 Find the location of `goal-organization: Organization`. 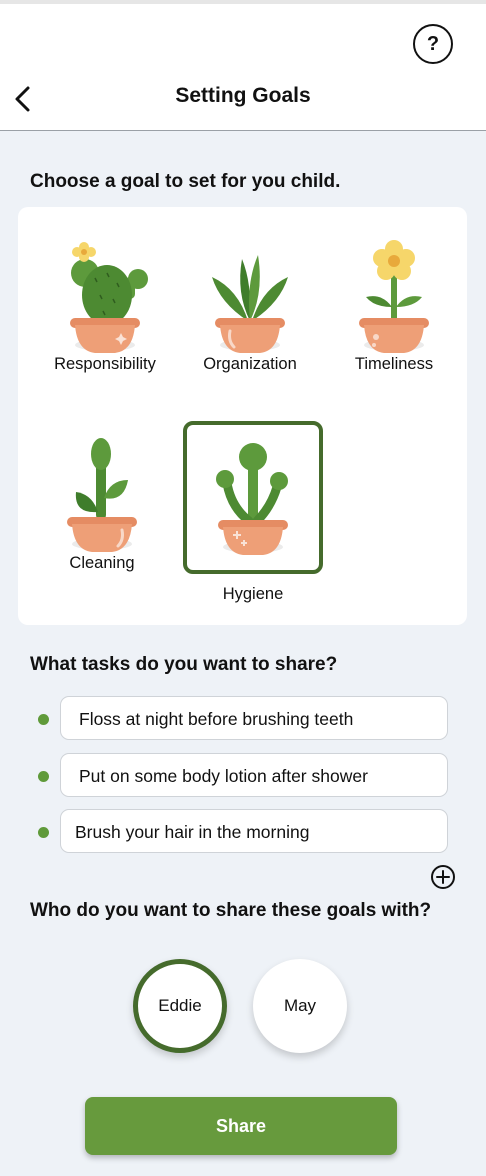

goal-organization: Organization is located at coordinates (250, 300).